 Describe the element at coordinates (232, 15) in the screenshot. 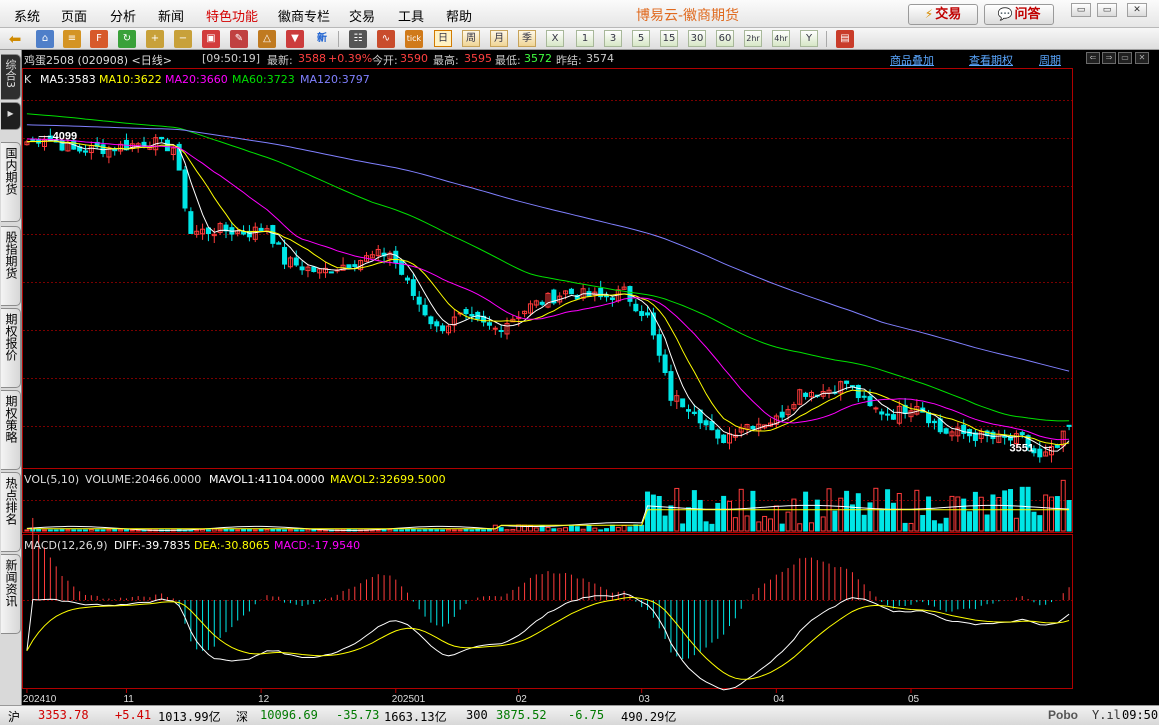

I see `menu-features: 特色功能` at that location.